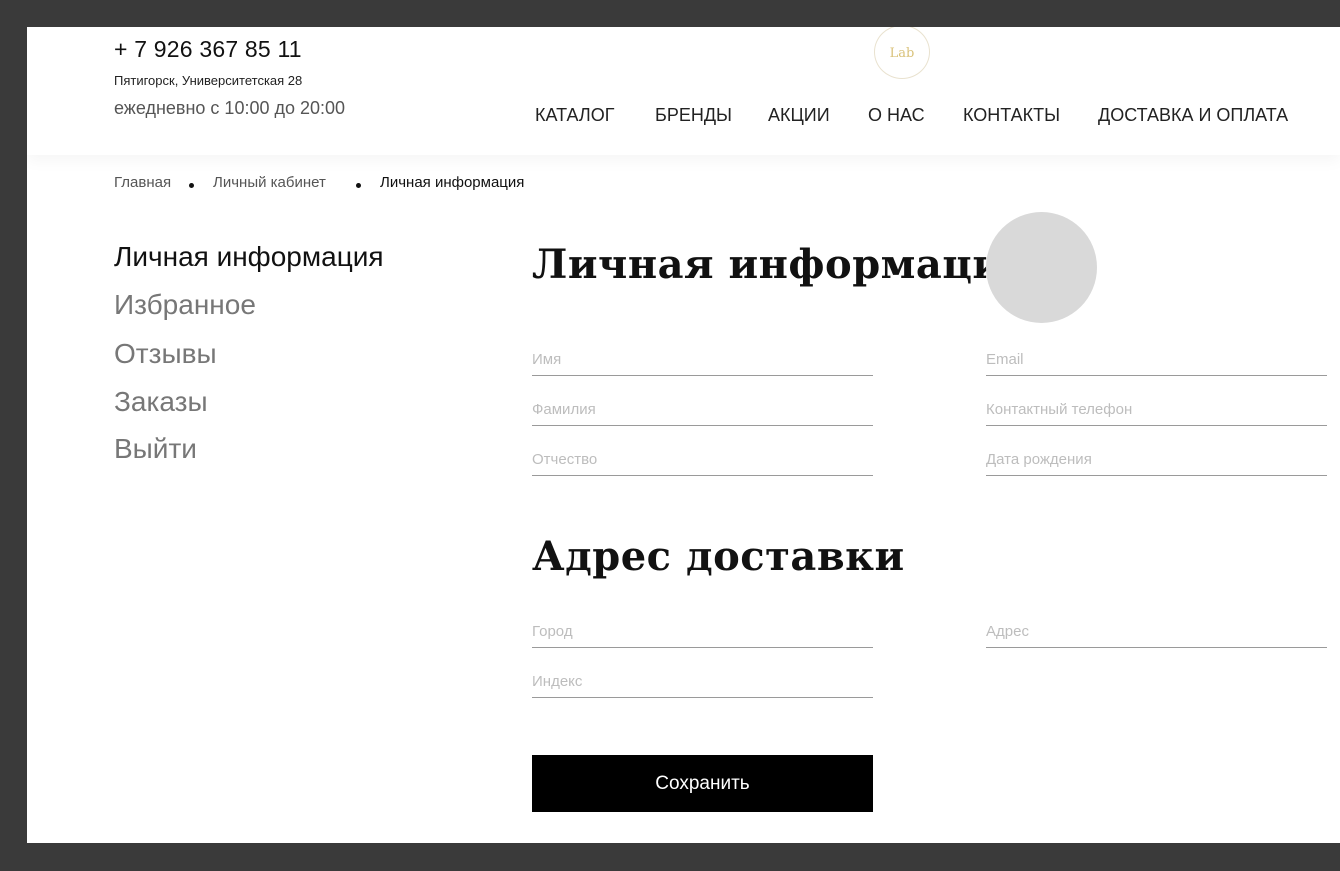 This screenshot has height=871, width=1340. What do you see at coordinates (185, 305) in the screenshot?
I see `sidebar-item-favorites: Избранное` at bounding box center [185, 305].